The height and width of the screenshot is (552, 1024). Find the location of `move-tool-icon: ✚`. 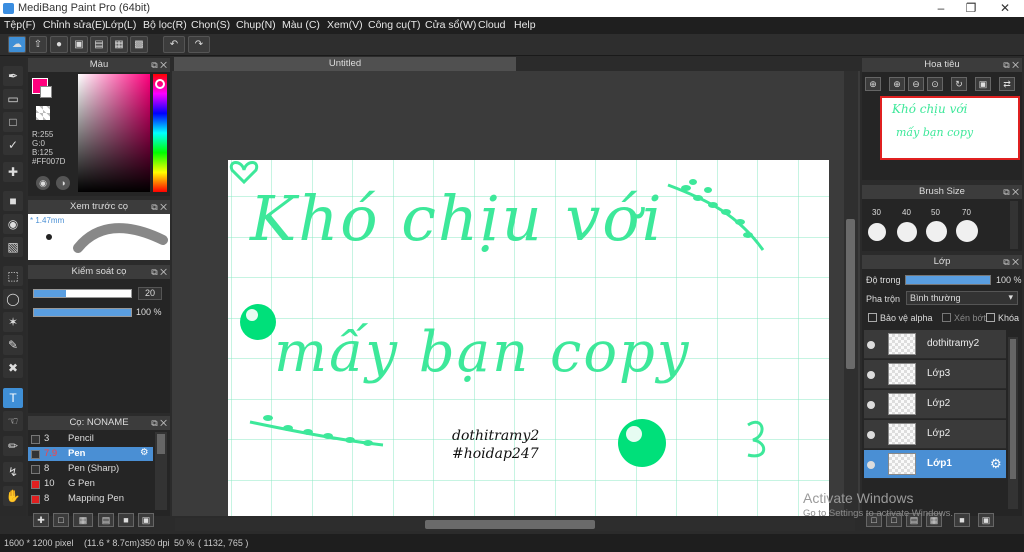

move-tool-icon: ✚ is located at coordinates (13, 172).